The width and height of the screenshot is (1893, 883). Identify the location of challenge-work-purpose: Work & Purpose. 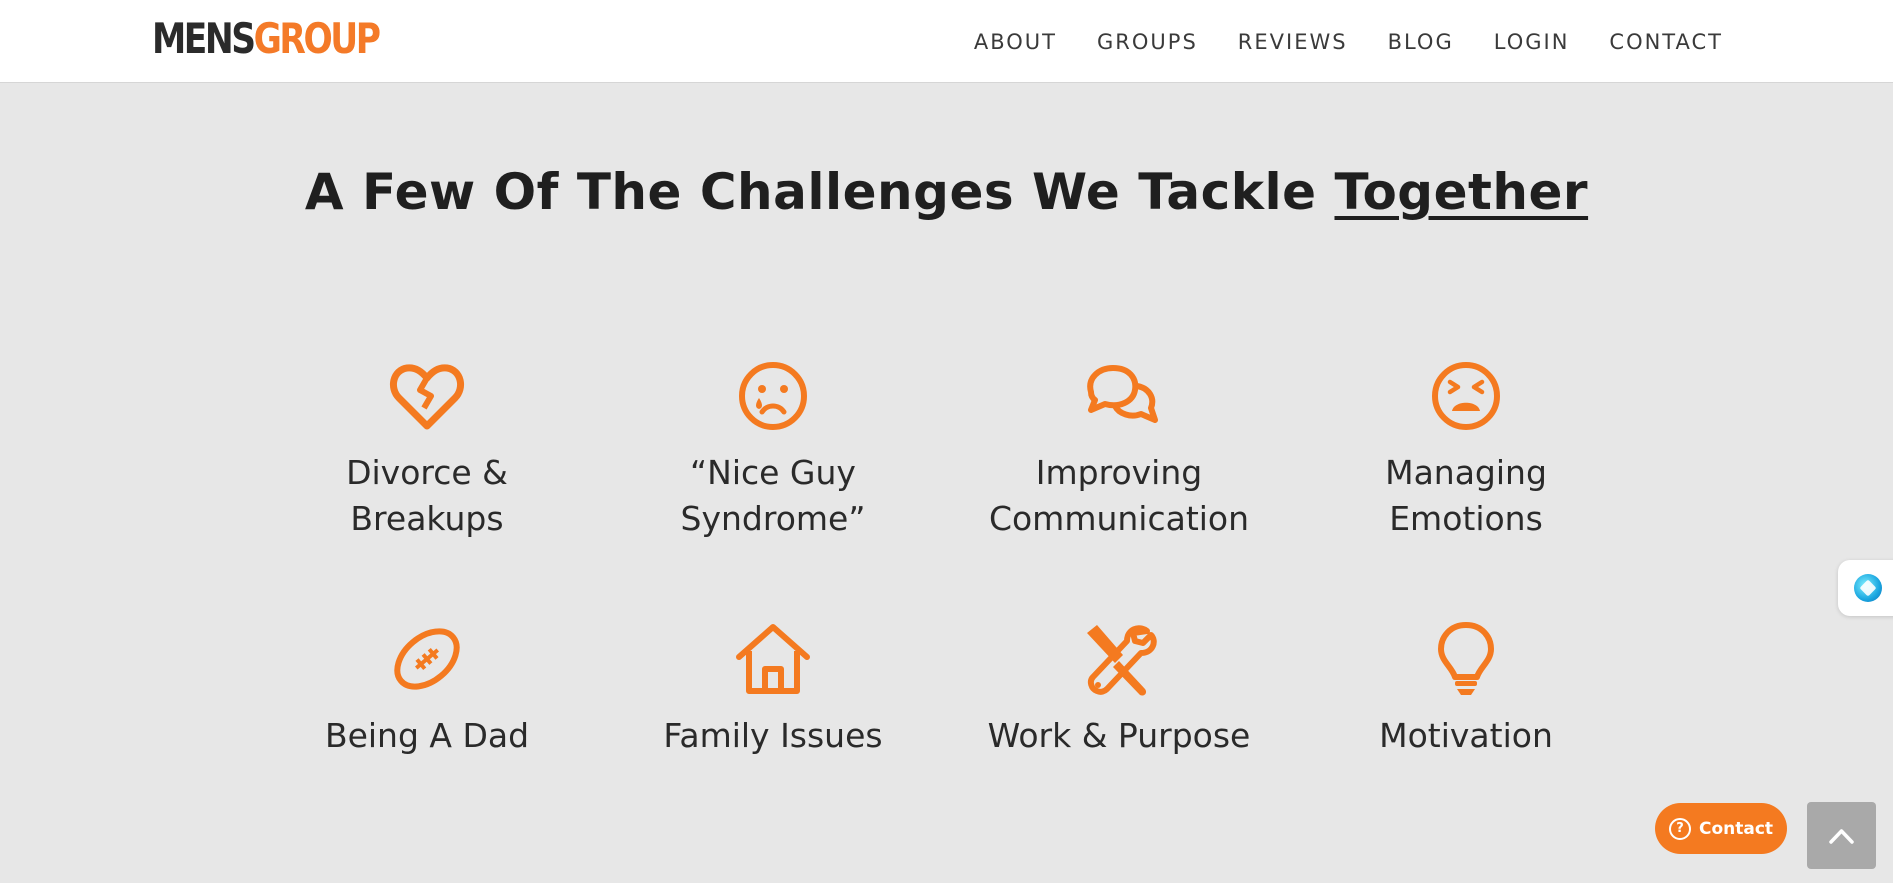
(1119, 689).